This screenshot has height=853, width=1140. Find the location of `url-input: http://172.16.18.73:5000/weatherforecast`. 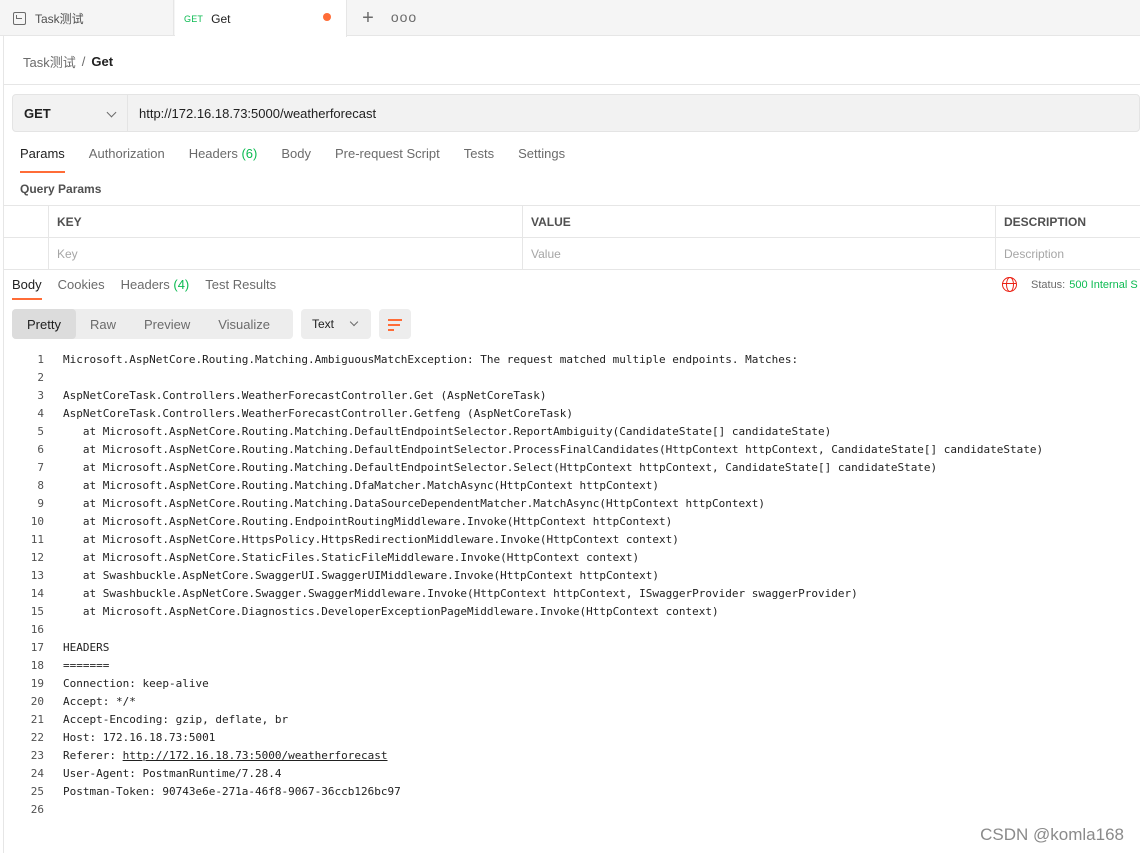

url-input: http://172.16.18.73:5000/weatherforecast is located at coordinates (634, 113).